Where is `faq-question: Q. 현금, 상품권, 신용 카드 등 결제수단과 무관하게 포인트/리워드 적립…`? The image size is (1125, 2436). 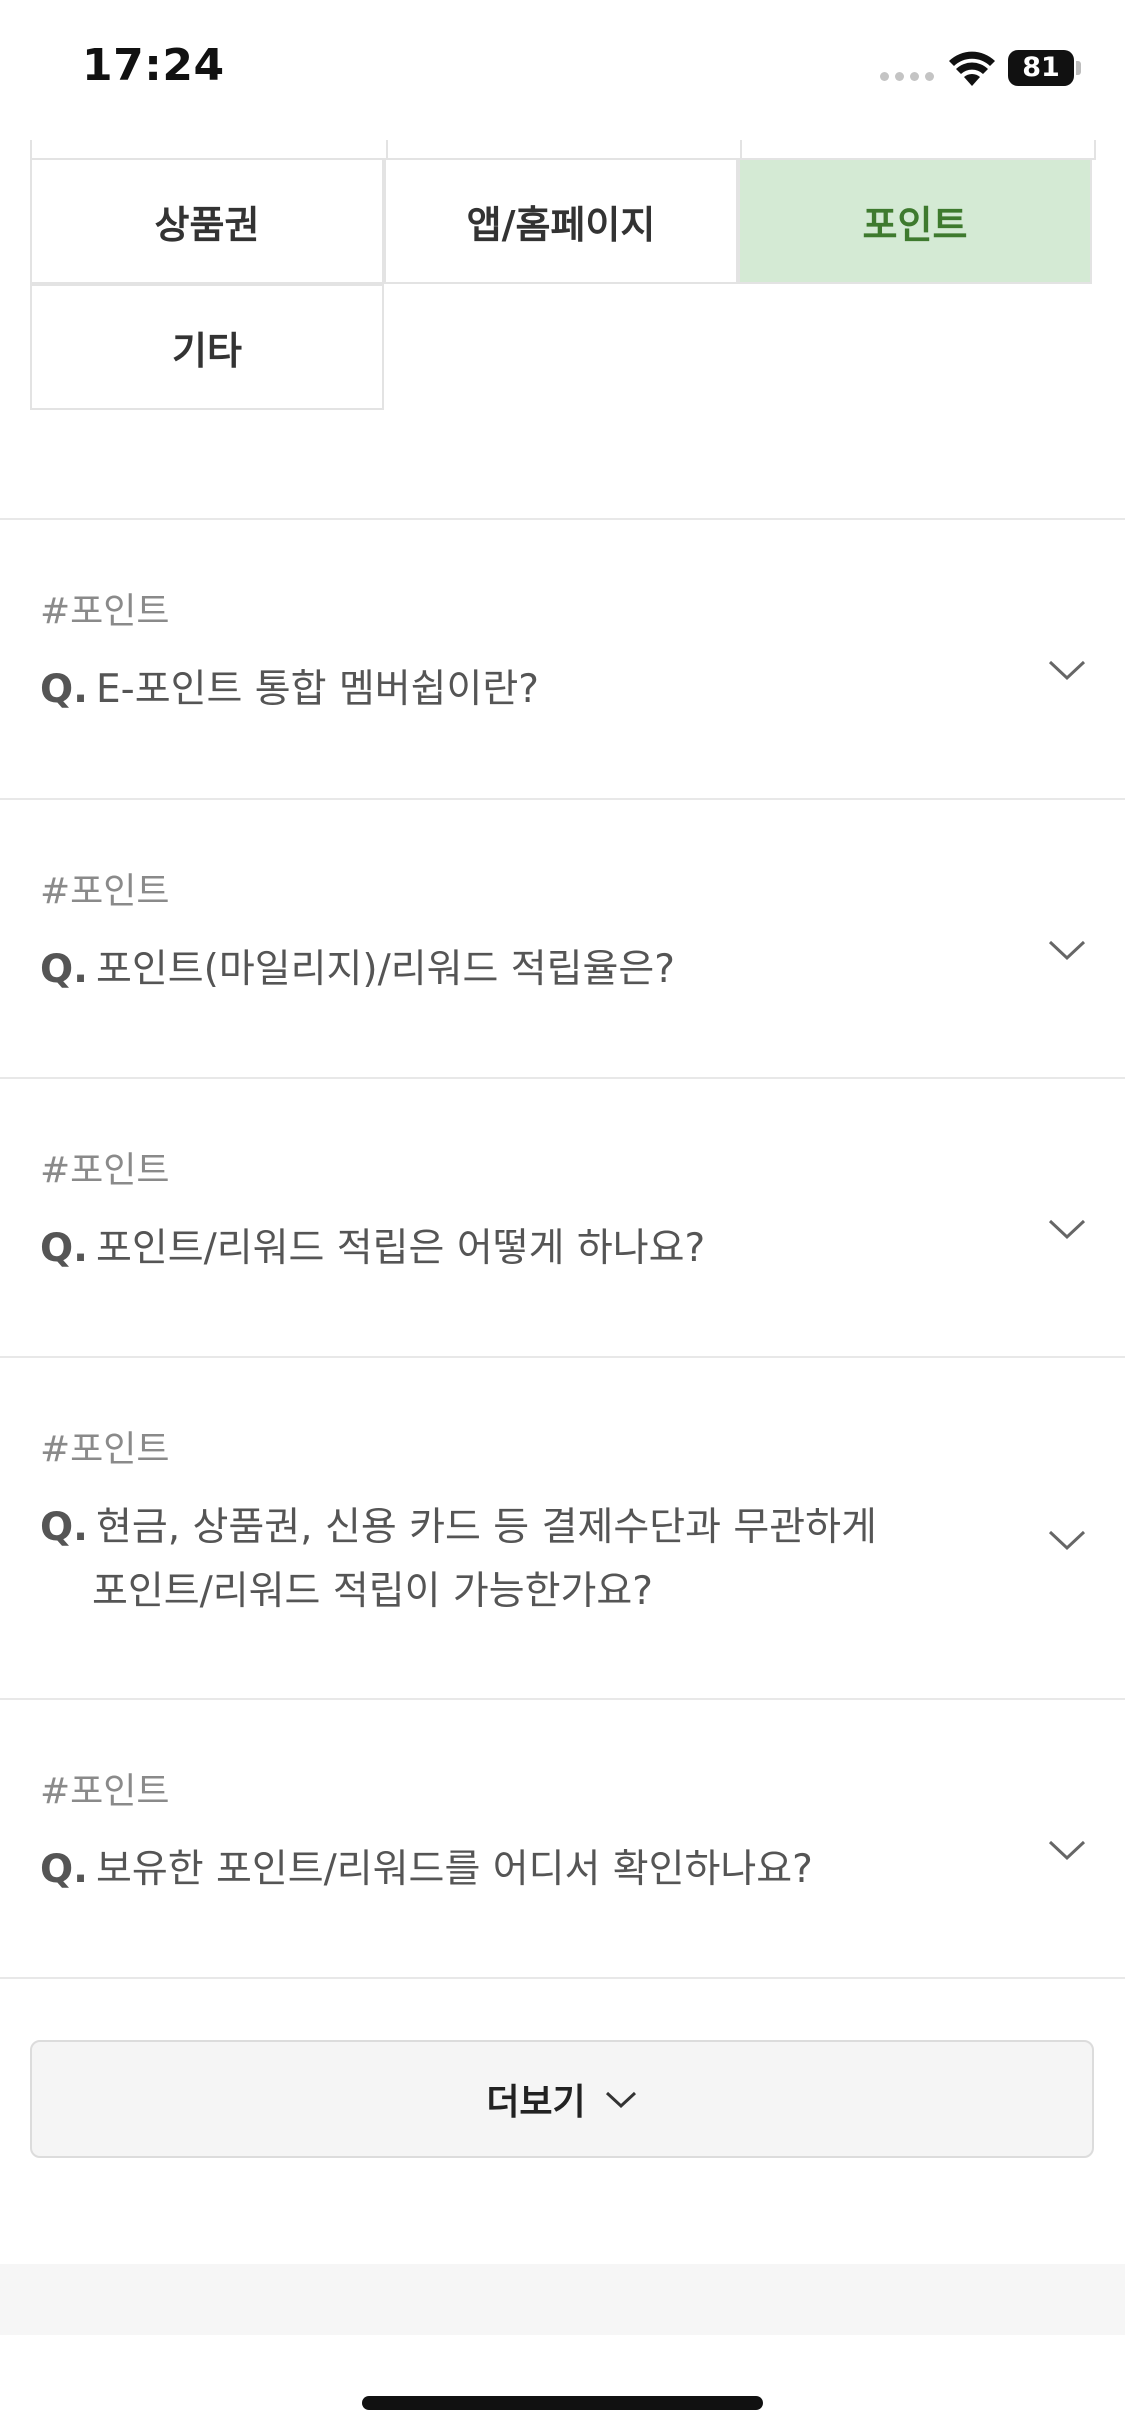 faq-question: Q. 현금, 상품권, 신용 카드 등 결제수단과 무관하게 포인트/리워드 적립… is located at coordinates (458, 1560).